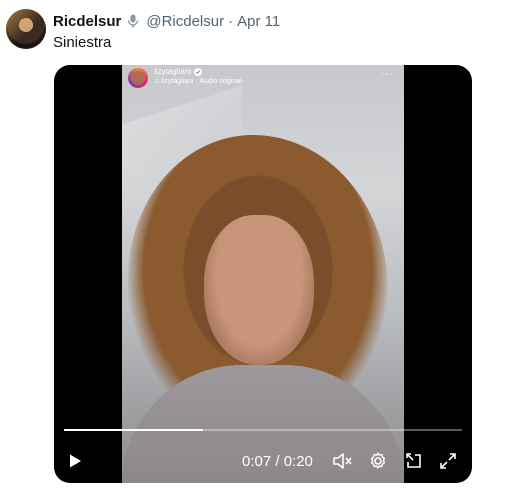 The height and width of the screenshot is (494, 514). Describe the element at coordinates (342, 461) in the screenshot. I see `volume-muted-icon` at that location.